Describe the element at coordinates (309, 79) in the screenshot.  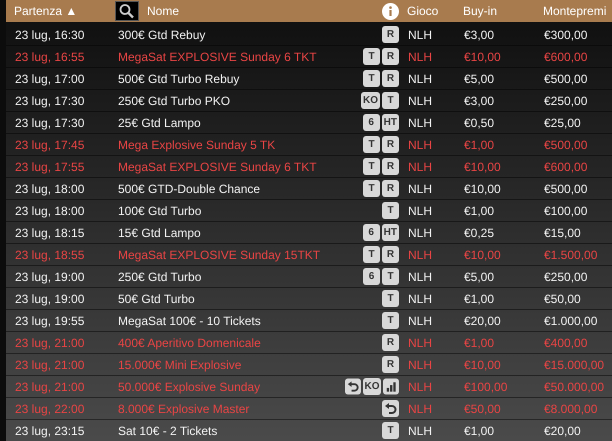
I see `tournament-row: 23 lug, 17:00 500€ Gtd Turbo Rebuy T R NLH €5,00 €500,00` at that location.